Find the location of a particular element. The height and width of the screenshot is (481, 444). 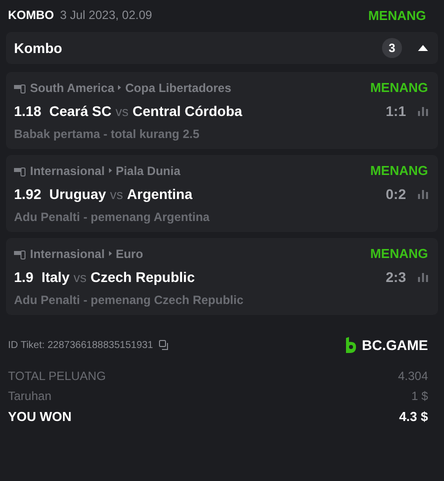

odds-value: 1.92 is located at coordinates (28, 194).